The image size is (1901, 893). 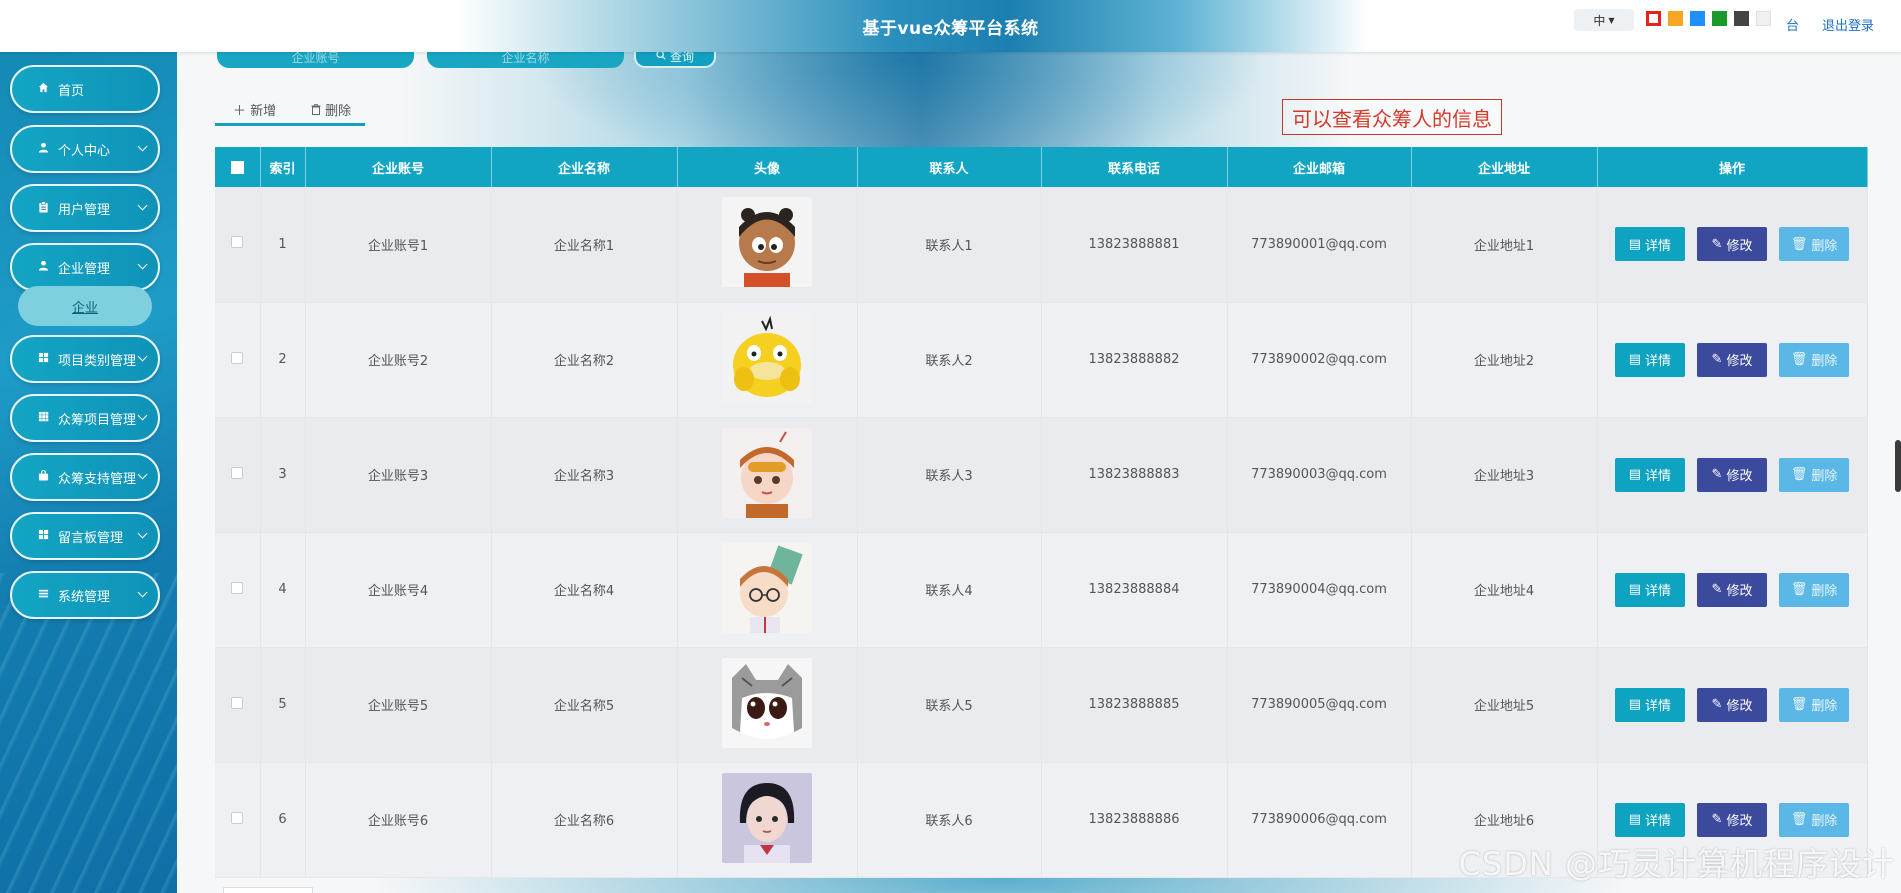 What do you see at coordinates (949, 475) in the screenshot?
I see `contact-cell: 联系人3` at bounding box center [949, 475].